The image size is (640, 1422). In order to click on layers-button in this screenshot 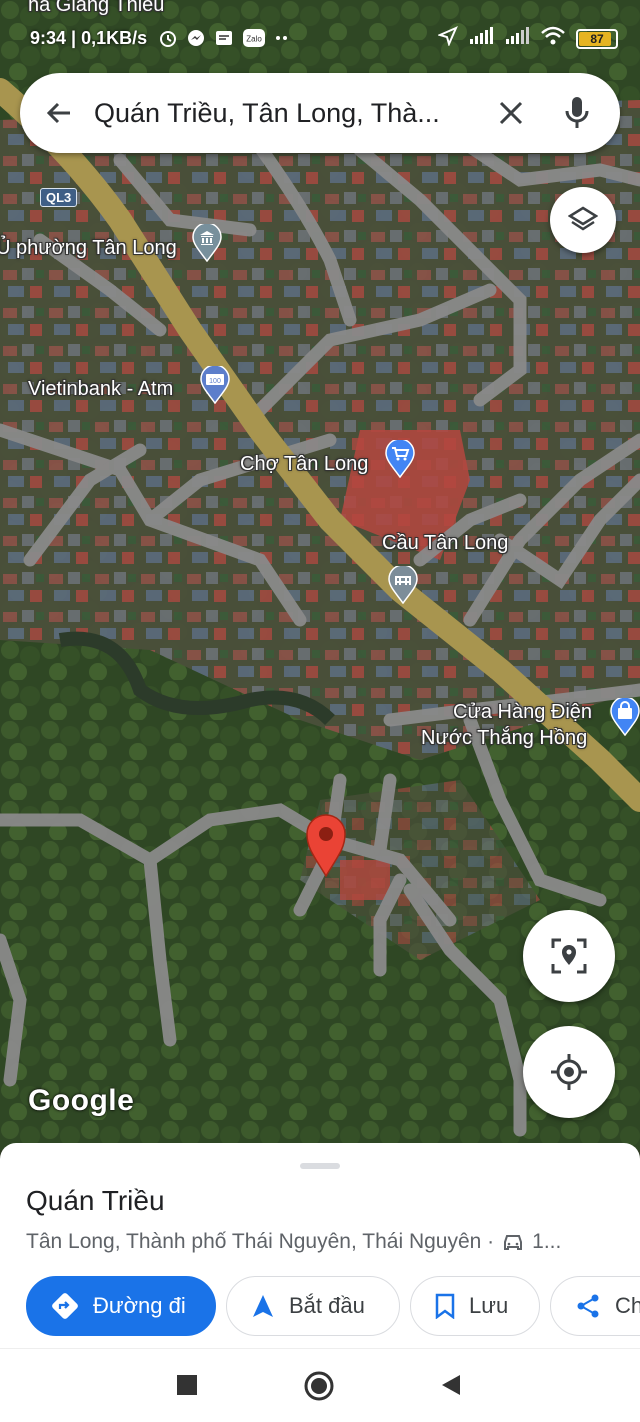, I will do `click(583, 220)`.